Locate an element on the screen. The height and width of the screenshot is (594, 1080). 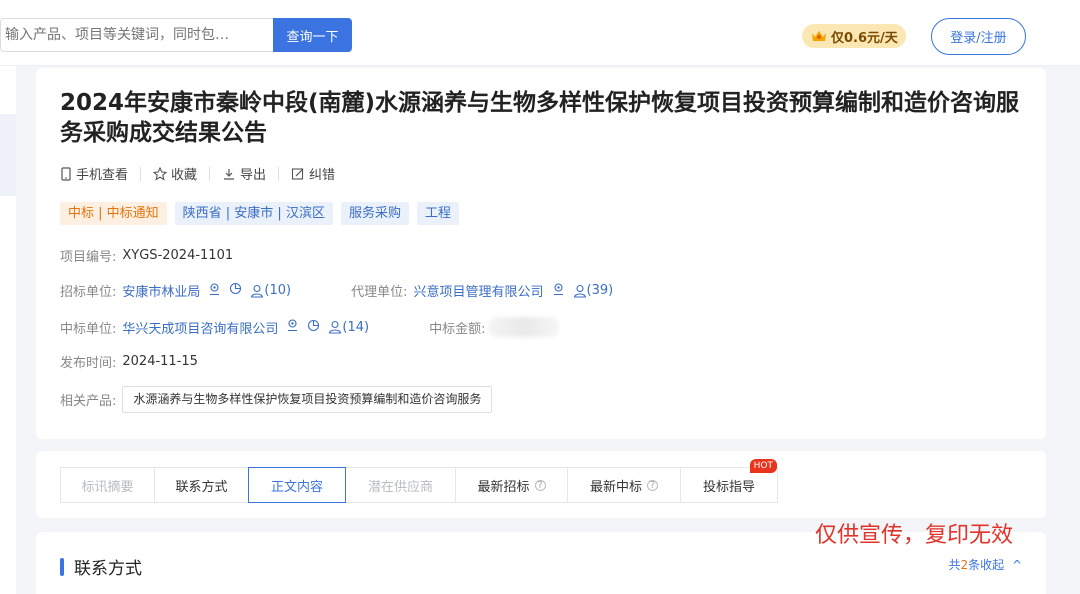
collapse-suffix: 条收起 is located at coordinates (986, 565).